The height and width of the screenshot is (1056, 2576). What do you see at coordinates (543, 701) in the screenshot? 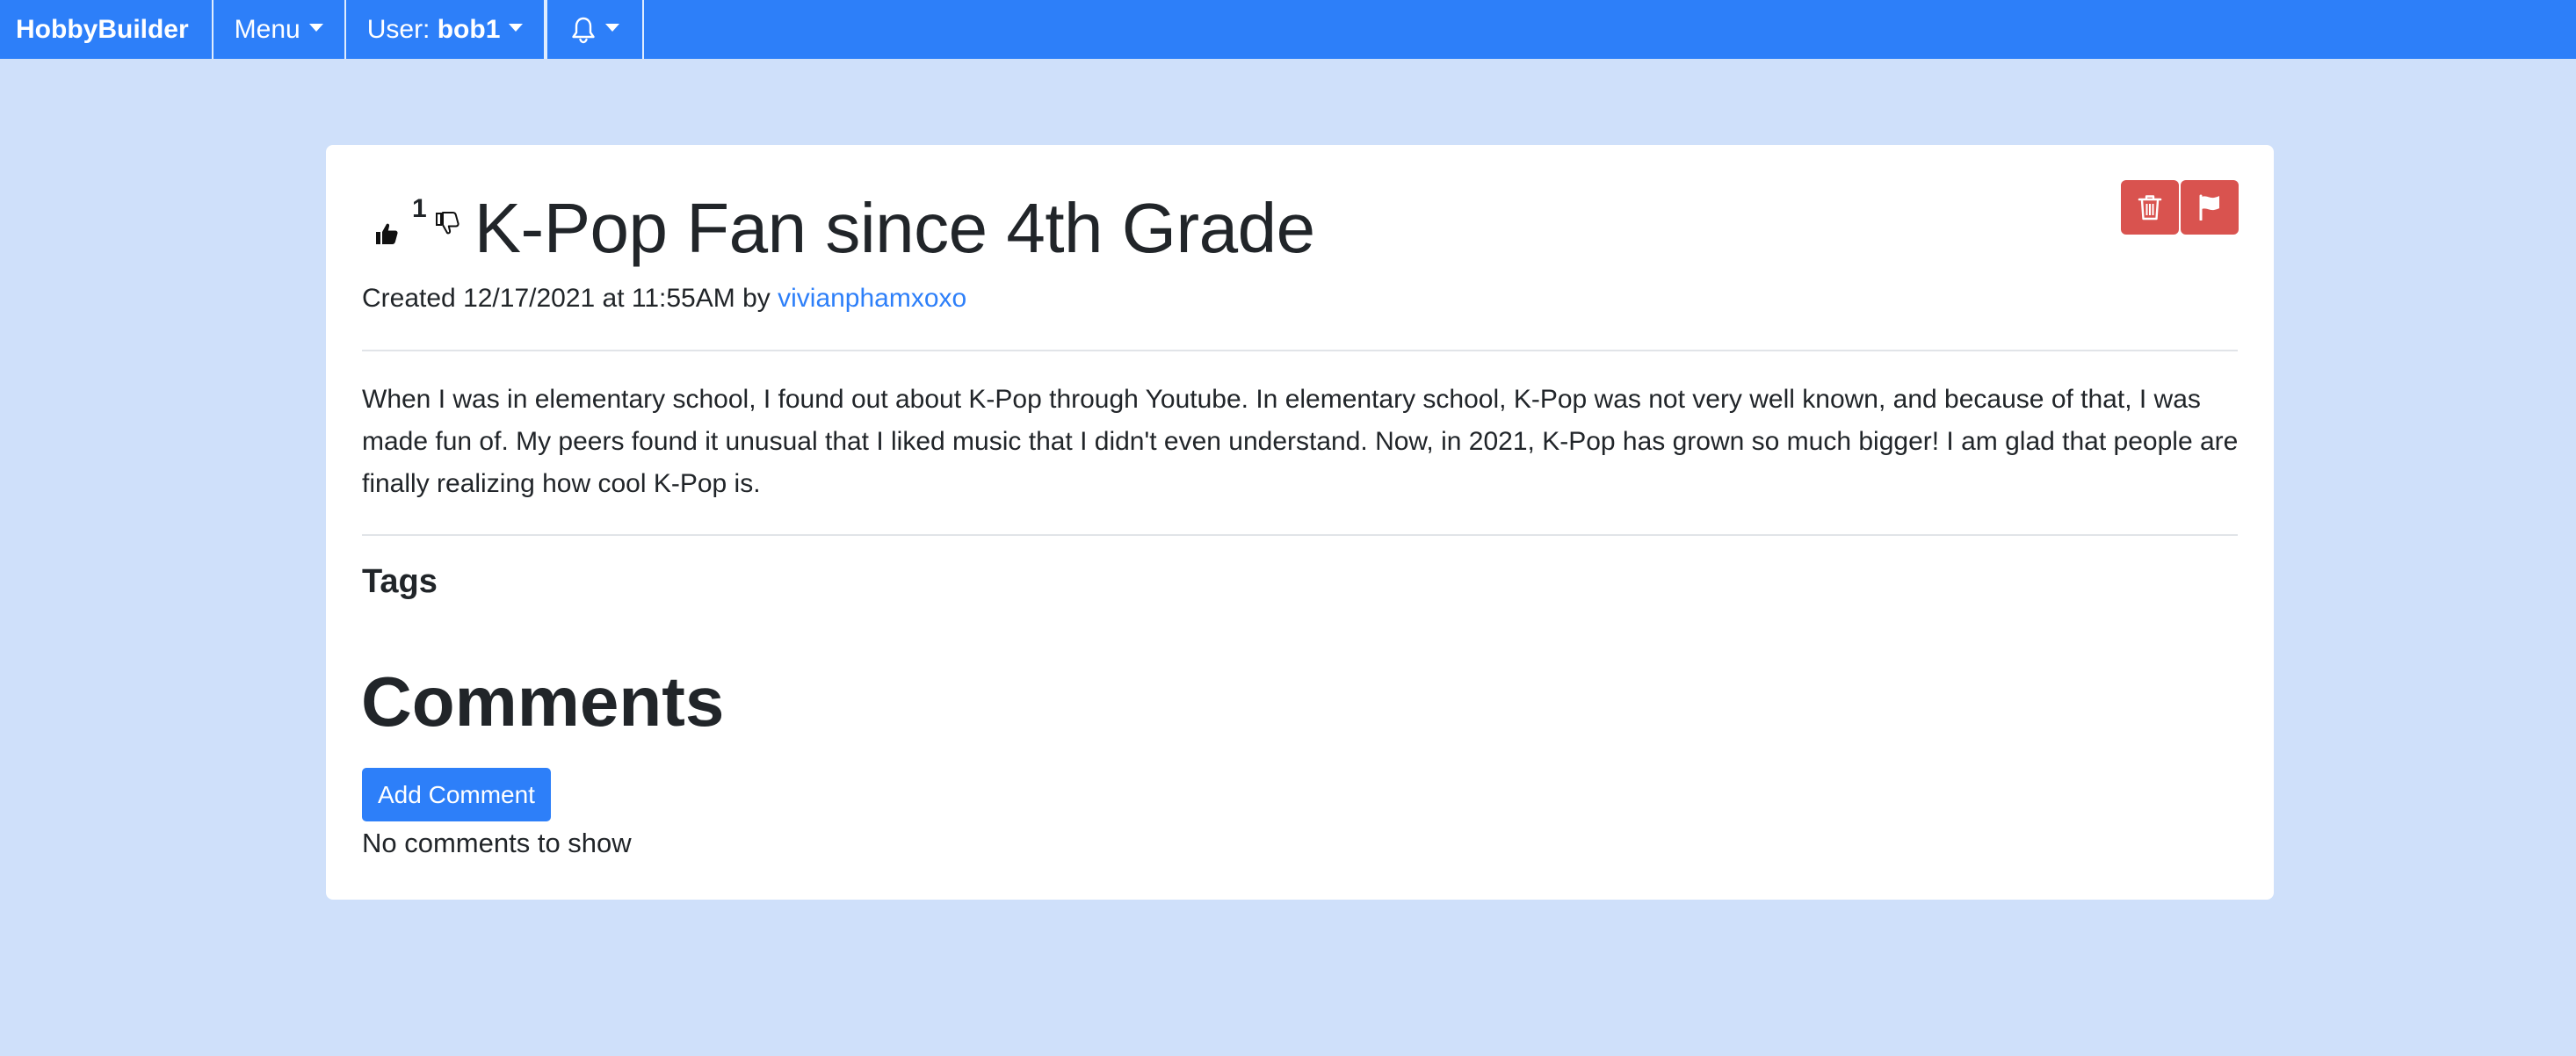
I see `comments-heading: Comments` at bounding box center [543, 701].